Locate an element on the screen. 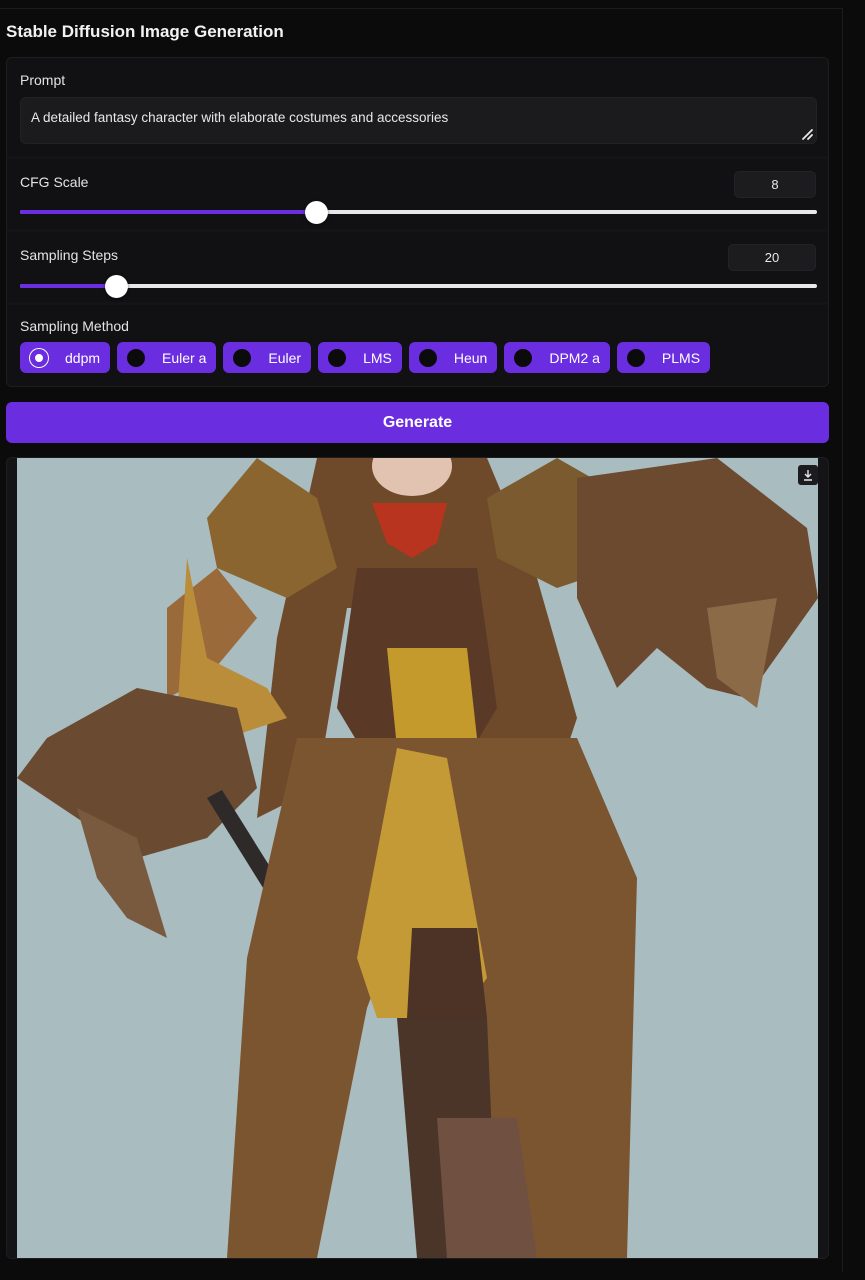 This screenshot has width=865, height=1280. sampling-steps-label: Sampling Steps is located at coordinates (69, 255).